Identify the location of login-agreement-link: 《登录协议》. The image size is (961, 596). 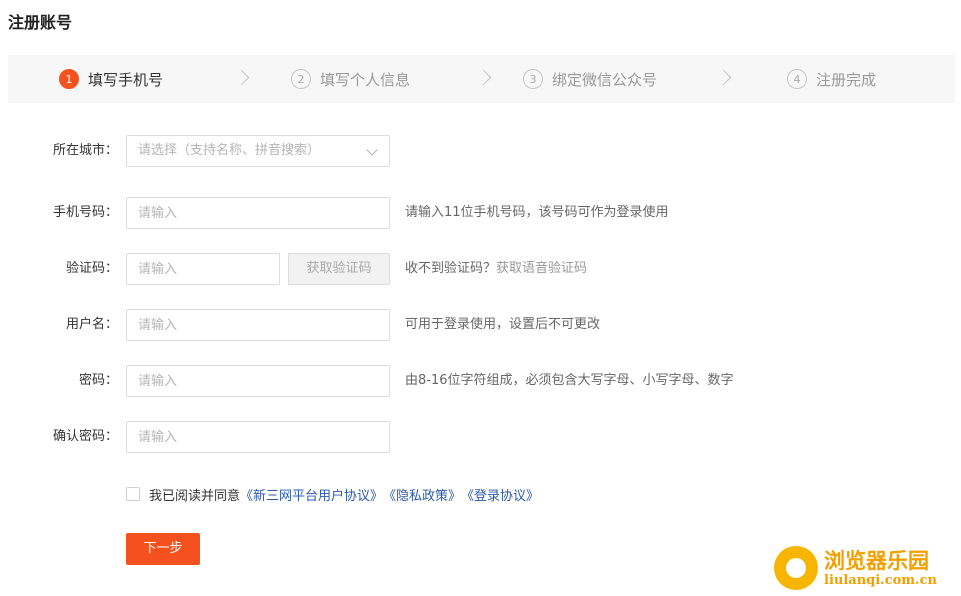
(500, 494).